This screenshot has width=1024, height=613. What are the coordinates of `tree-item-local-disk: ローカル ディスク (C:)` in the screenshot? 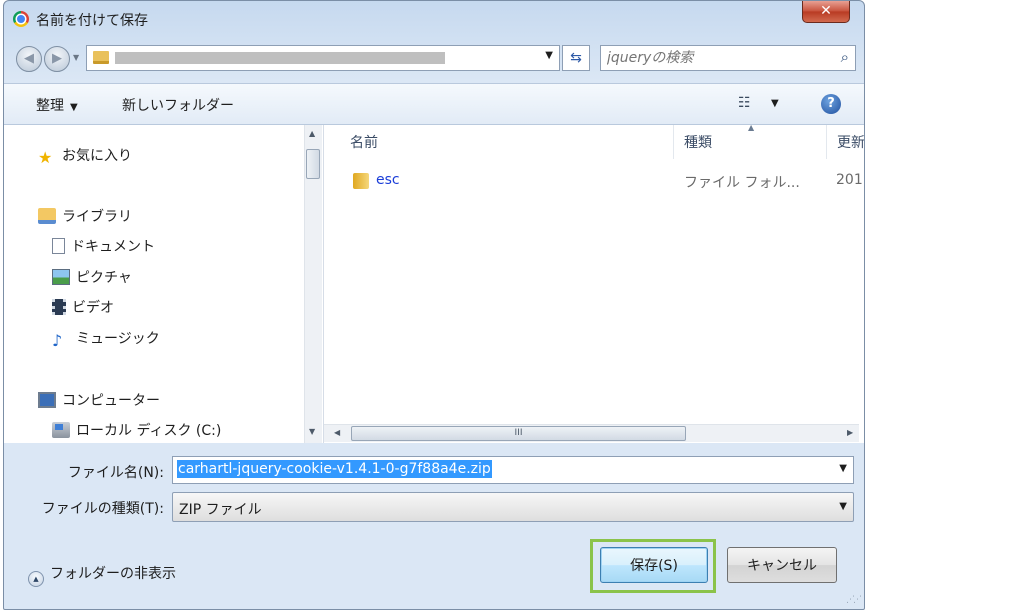 It's located at (136, 430).